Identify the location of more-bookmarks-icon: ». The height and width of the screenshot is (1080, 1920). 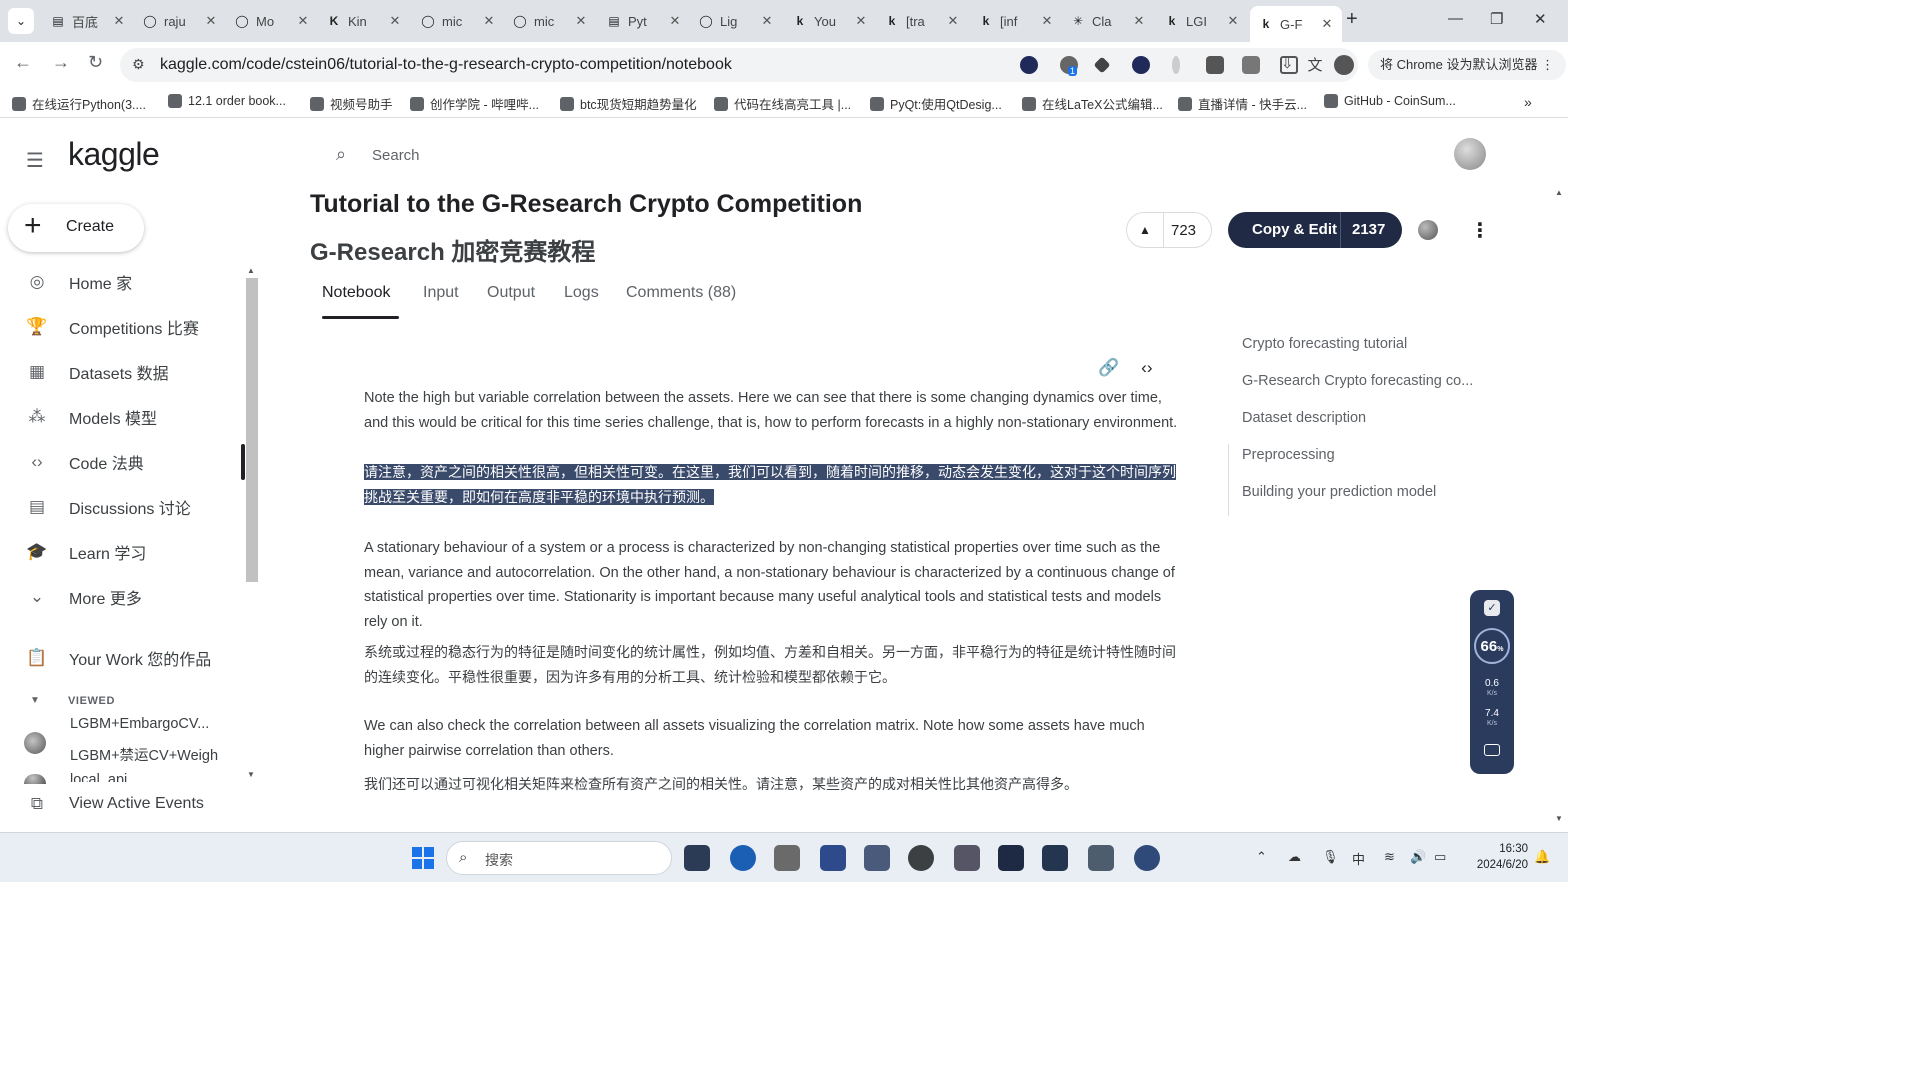
(1528, 102).